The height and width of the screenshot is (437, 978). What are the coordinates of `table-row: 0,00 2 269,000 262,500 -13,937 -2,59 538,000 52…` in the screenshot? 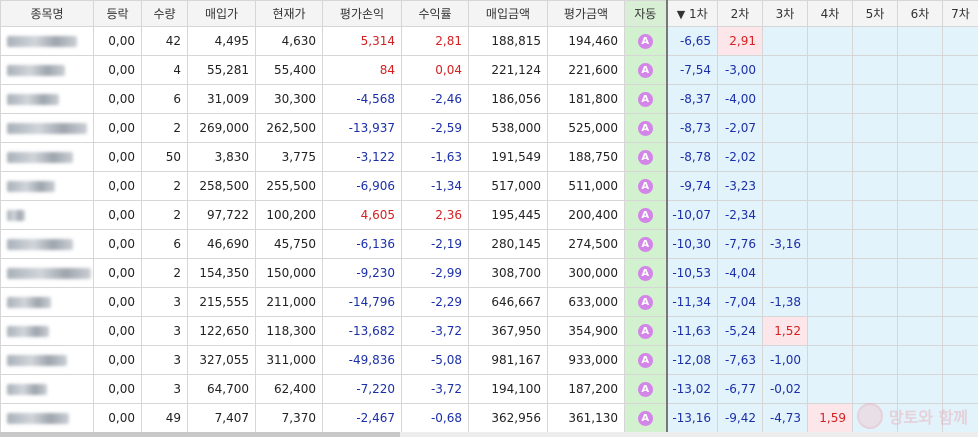 It's located at (489, 128).